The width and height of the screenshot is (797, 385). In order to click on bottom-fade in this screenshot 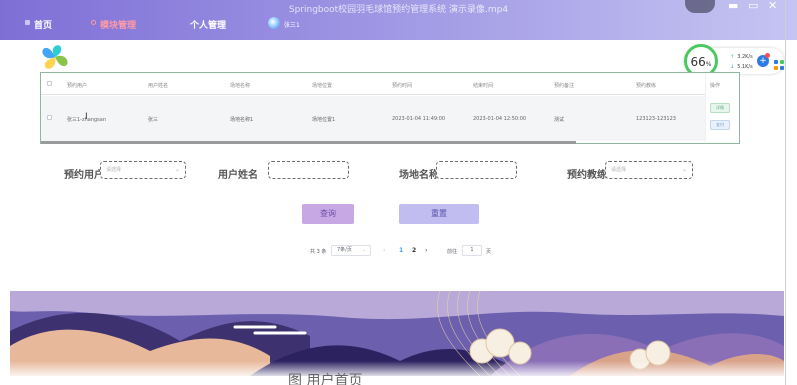, I will do `click(398, 373)`.